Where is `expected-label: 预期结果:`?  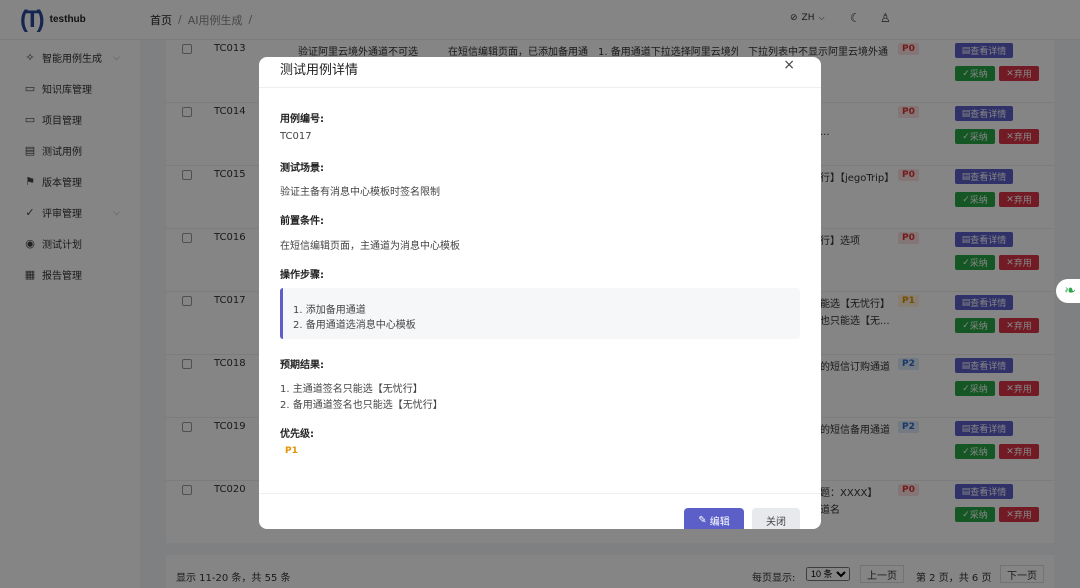
expected-label: 预期结果: is located at coordinates (302, 365).